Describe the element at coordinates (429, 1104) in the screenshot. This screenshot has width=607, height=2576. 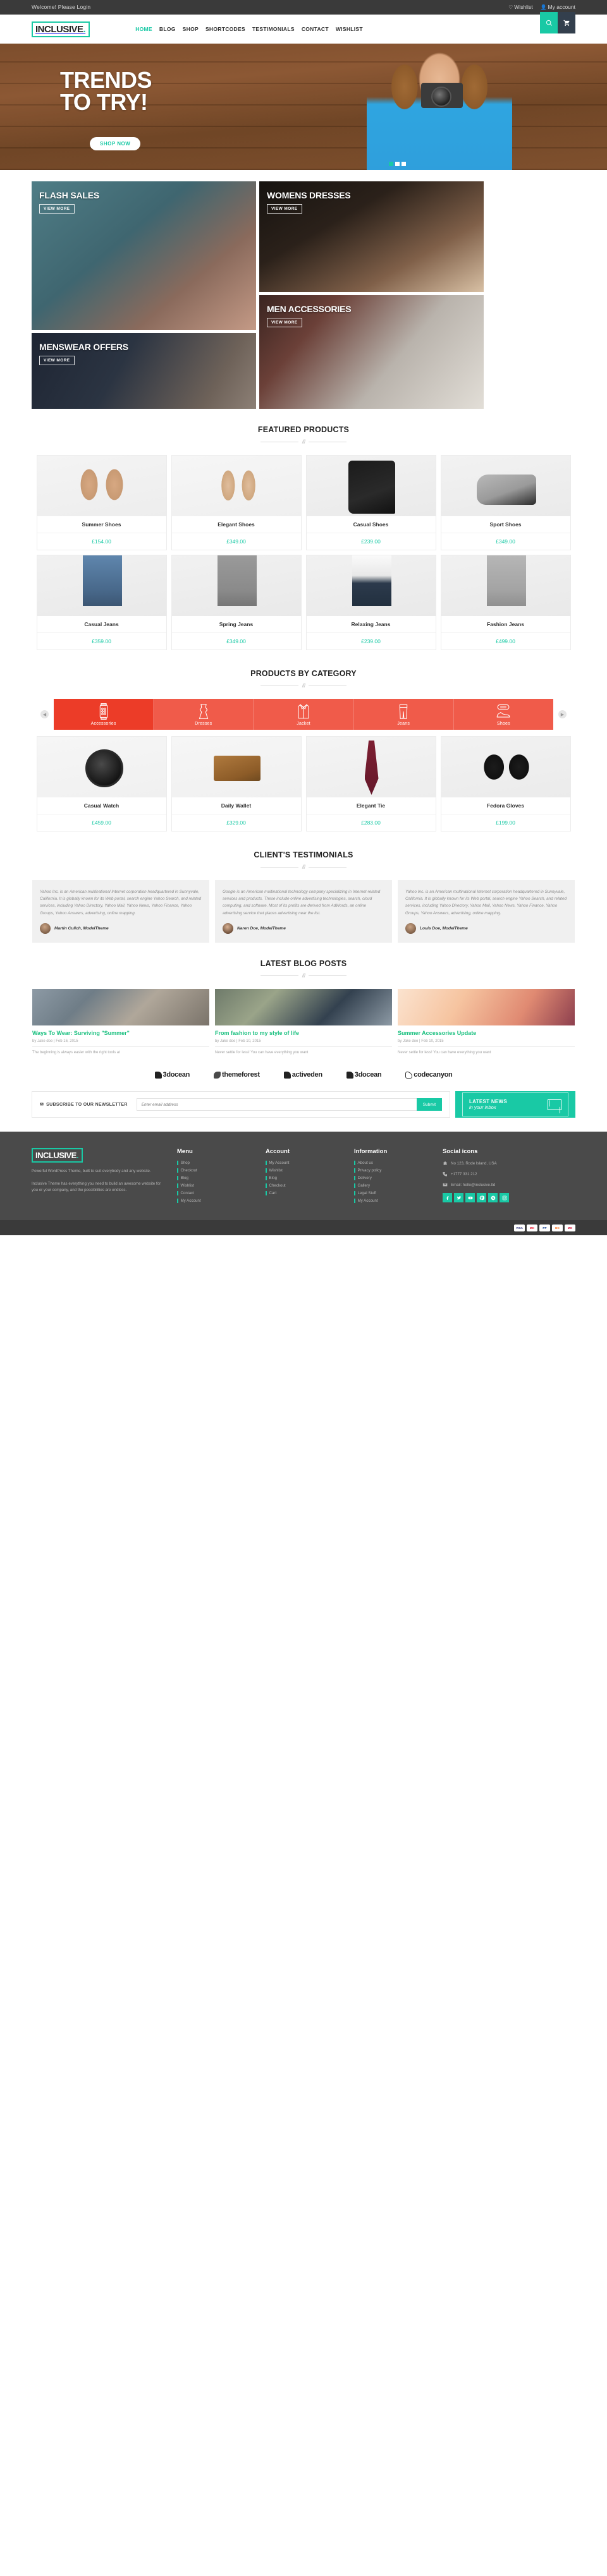
I see `newsletter-submit-button: Submit` at that location.